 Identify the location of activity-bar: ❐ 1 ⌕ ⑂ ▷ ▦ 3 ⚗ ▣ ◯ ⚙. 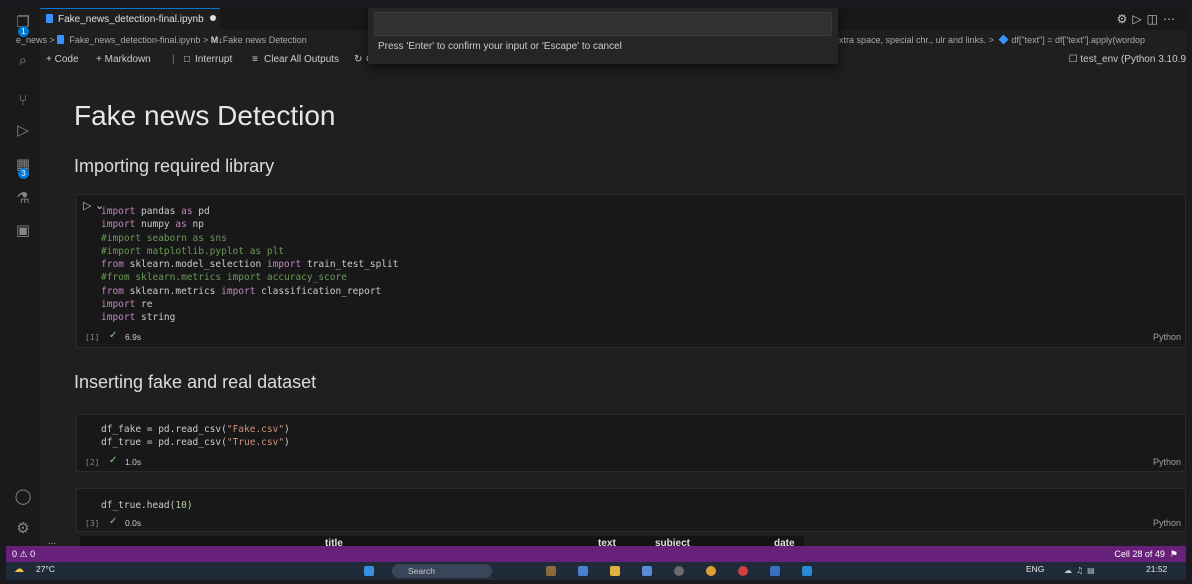
(23, 277).